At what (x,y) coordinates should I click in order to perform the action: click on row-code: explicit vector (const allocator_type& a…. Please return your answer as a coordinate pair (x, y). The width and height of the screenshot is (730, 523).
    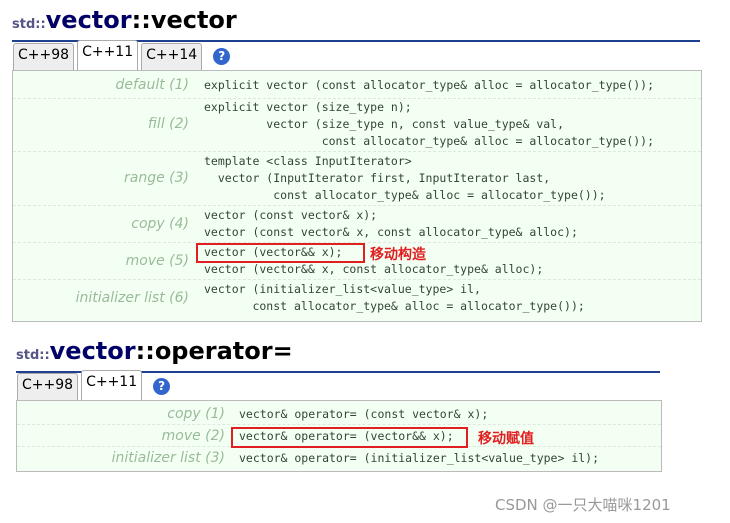
    Looking at the image, I should click on (429, 85).